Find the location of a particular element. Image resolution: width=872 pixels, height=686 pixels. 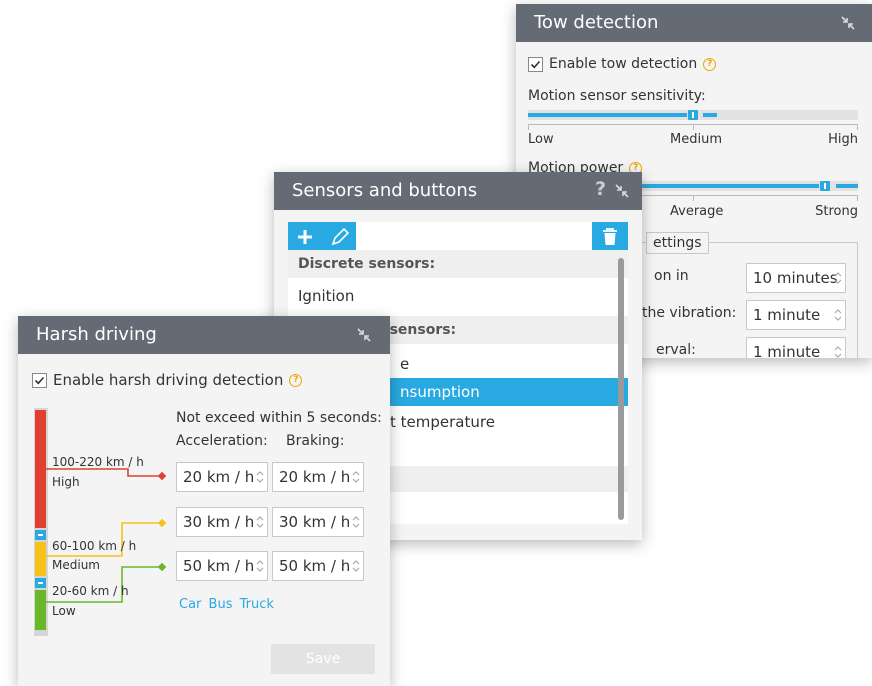

trash-icon is located at coordinates (610, 236).